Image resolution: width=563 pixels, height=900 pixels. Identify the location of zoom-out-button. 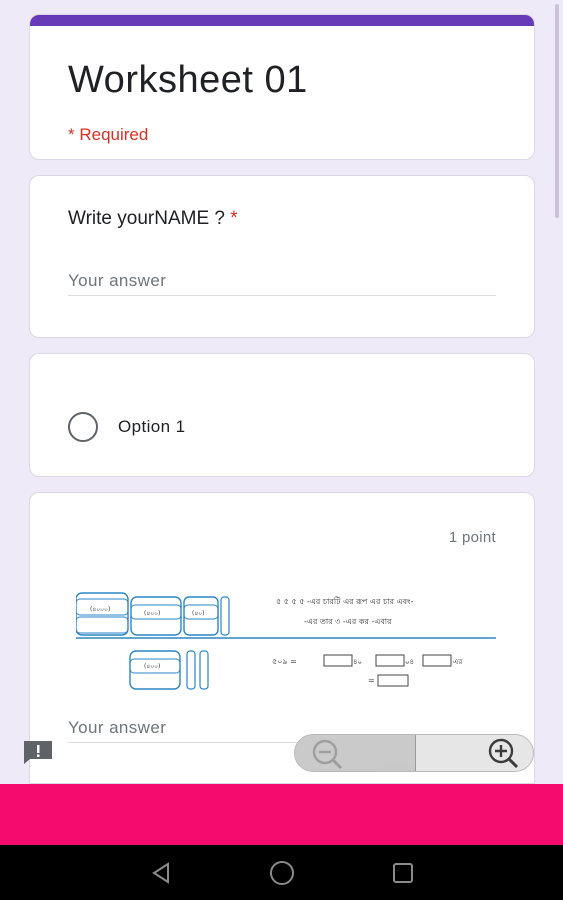
(355, 753).